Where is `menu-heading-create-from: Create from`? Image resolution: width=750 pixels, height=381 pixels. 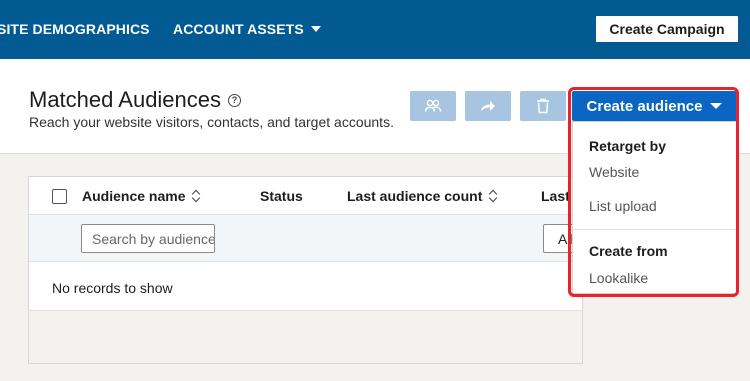 menu-heading-create-from: Create from is located at coordinates (628, 251).